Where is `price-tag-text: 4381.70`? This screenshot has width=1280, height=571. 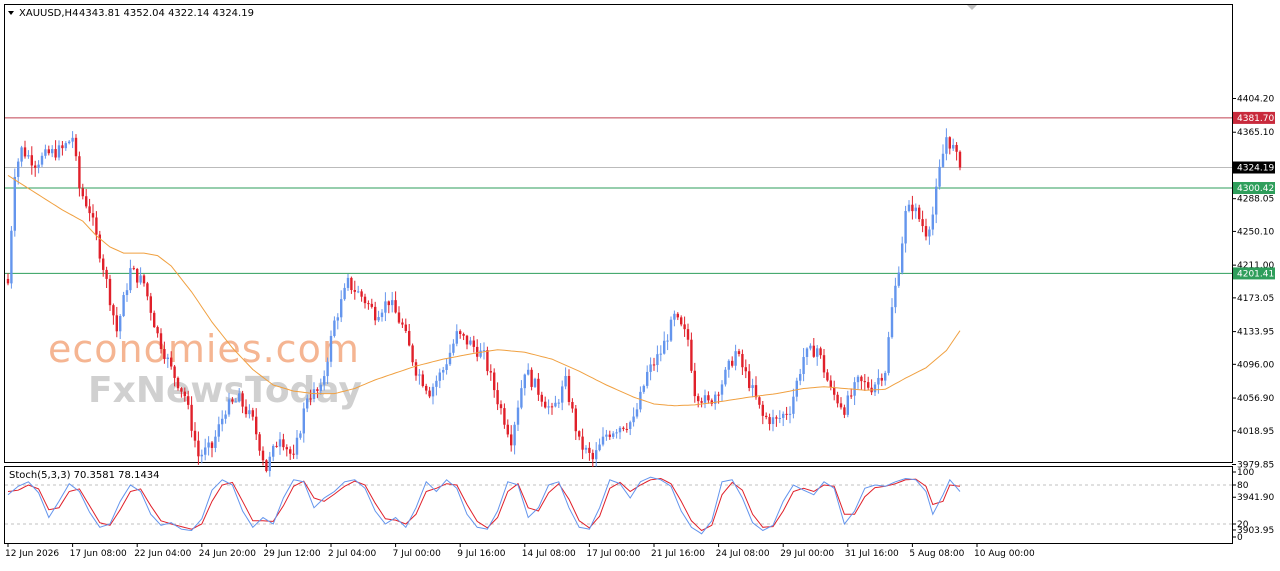
price-tag-text: 4381.70 is located at coordinates (1255, 119).